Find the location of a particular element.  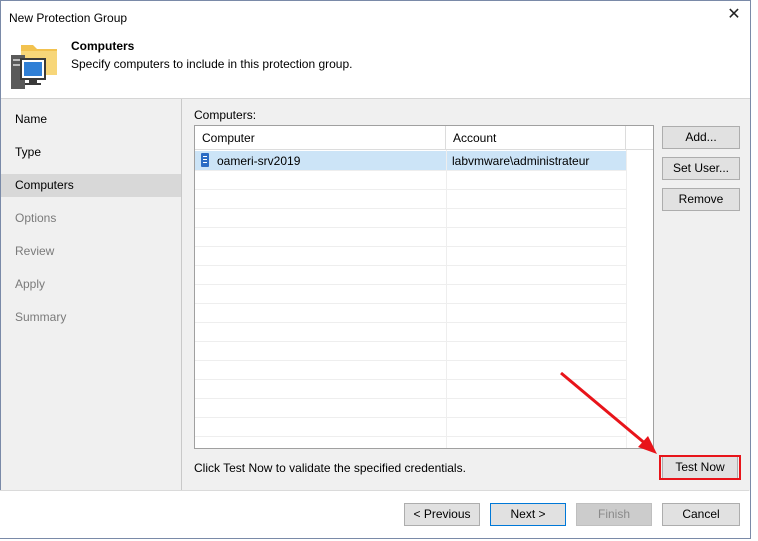

server-icon is located at coordinates (205, 160).